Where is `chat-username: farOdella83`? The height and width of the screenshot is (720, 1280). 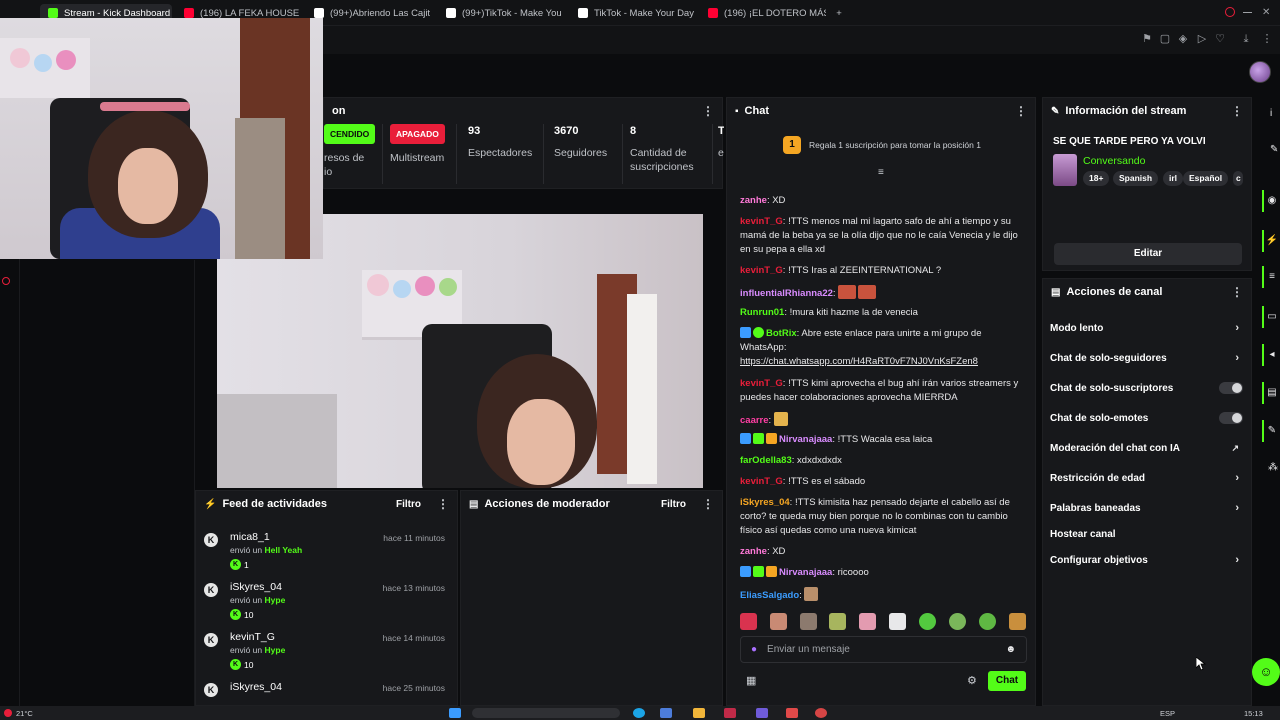
chat-username: farOdella83 is located at coordinates (766, 460).